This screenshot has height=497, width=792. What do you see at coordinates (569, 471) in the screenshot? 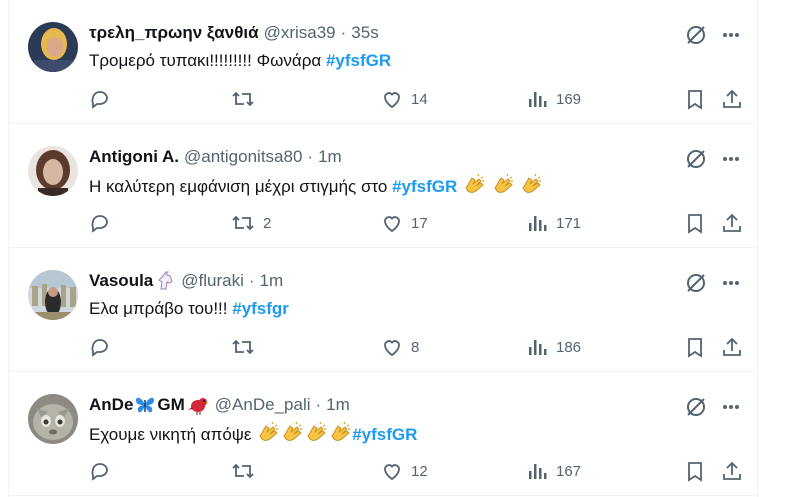
I see `view-count: 167` at bounding box center [569, 471].